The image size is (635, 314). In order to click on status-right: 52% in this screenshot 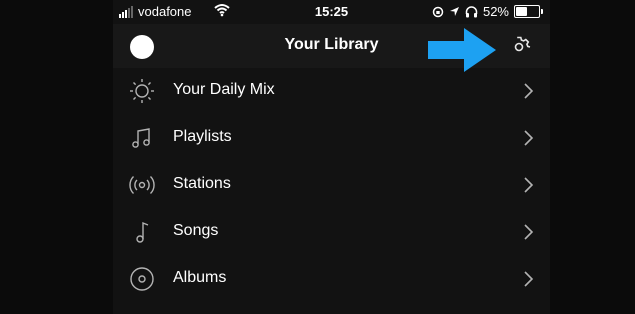, I will do `click(487, 11)`.